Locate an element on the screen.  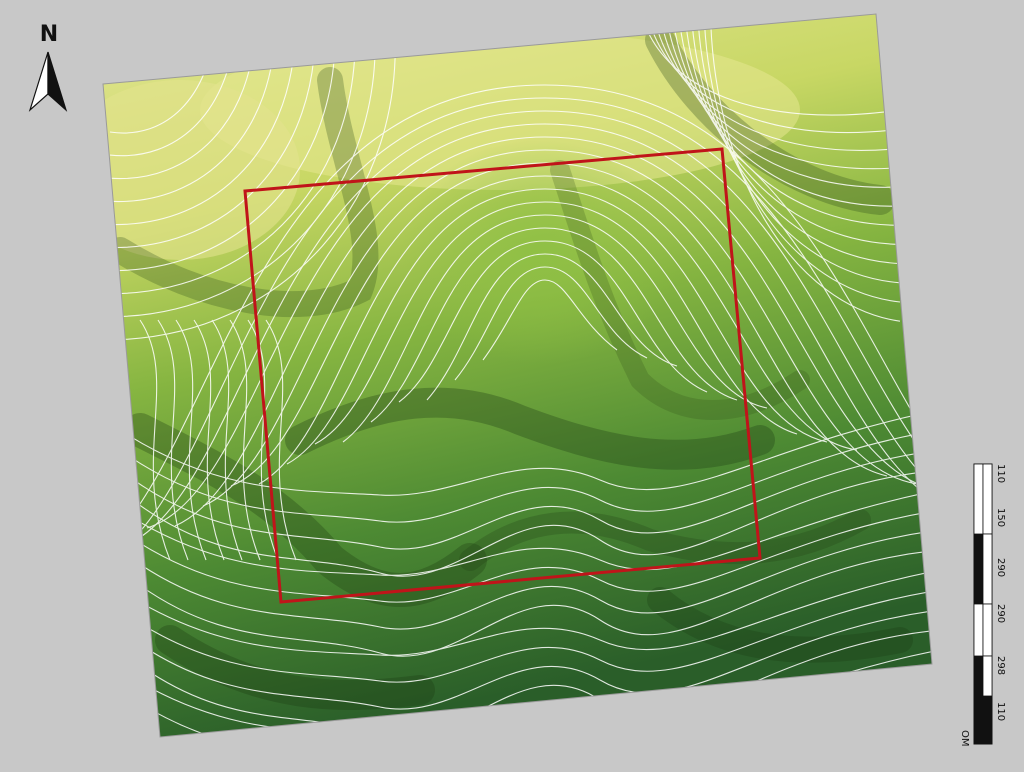
scale-unit: OM is located at coordinates (964, 738).